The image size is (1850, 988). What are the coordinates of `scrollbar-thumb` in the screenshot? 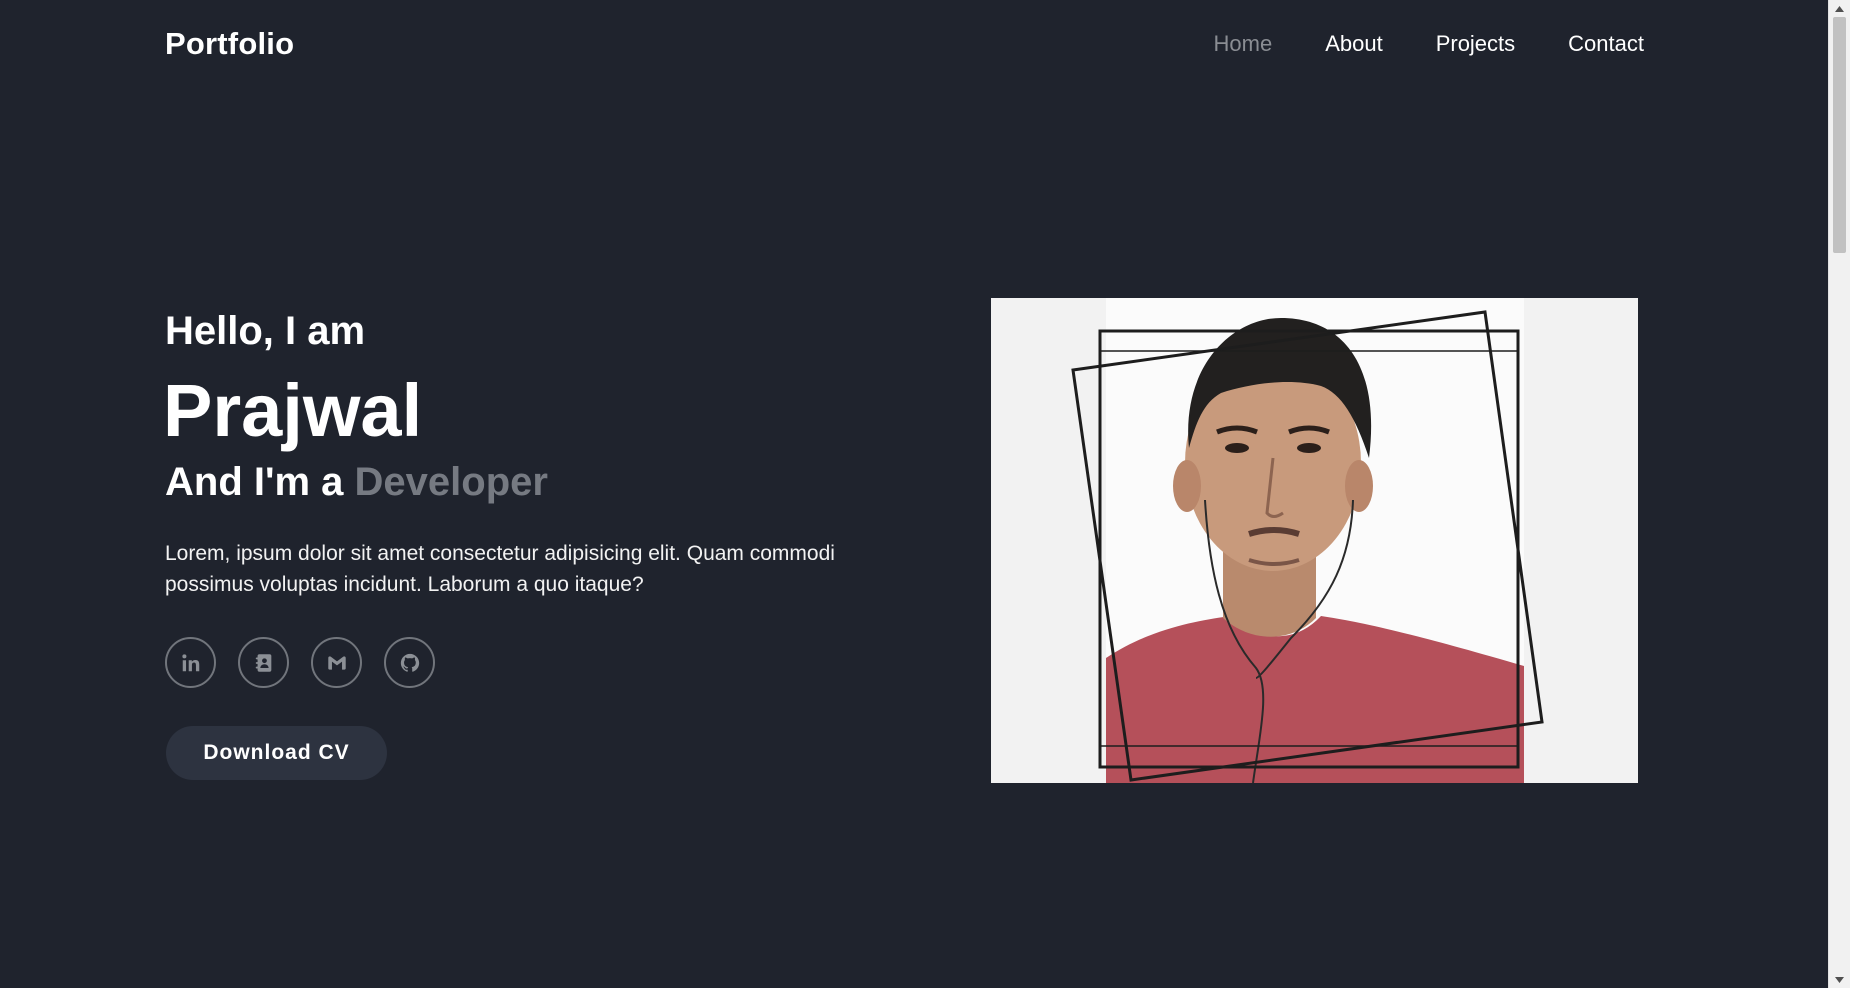 It's located at (1839, 135).